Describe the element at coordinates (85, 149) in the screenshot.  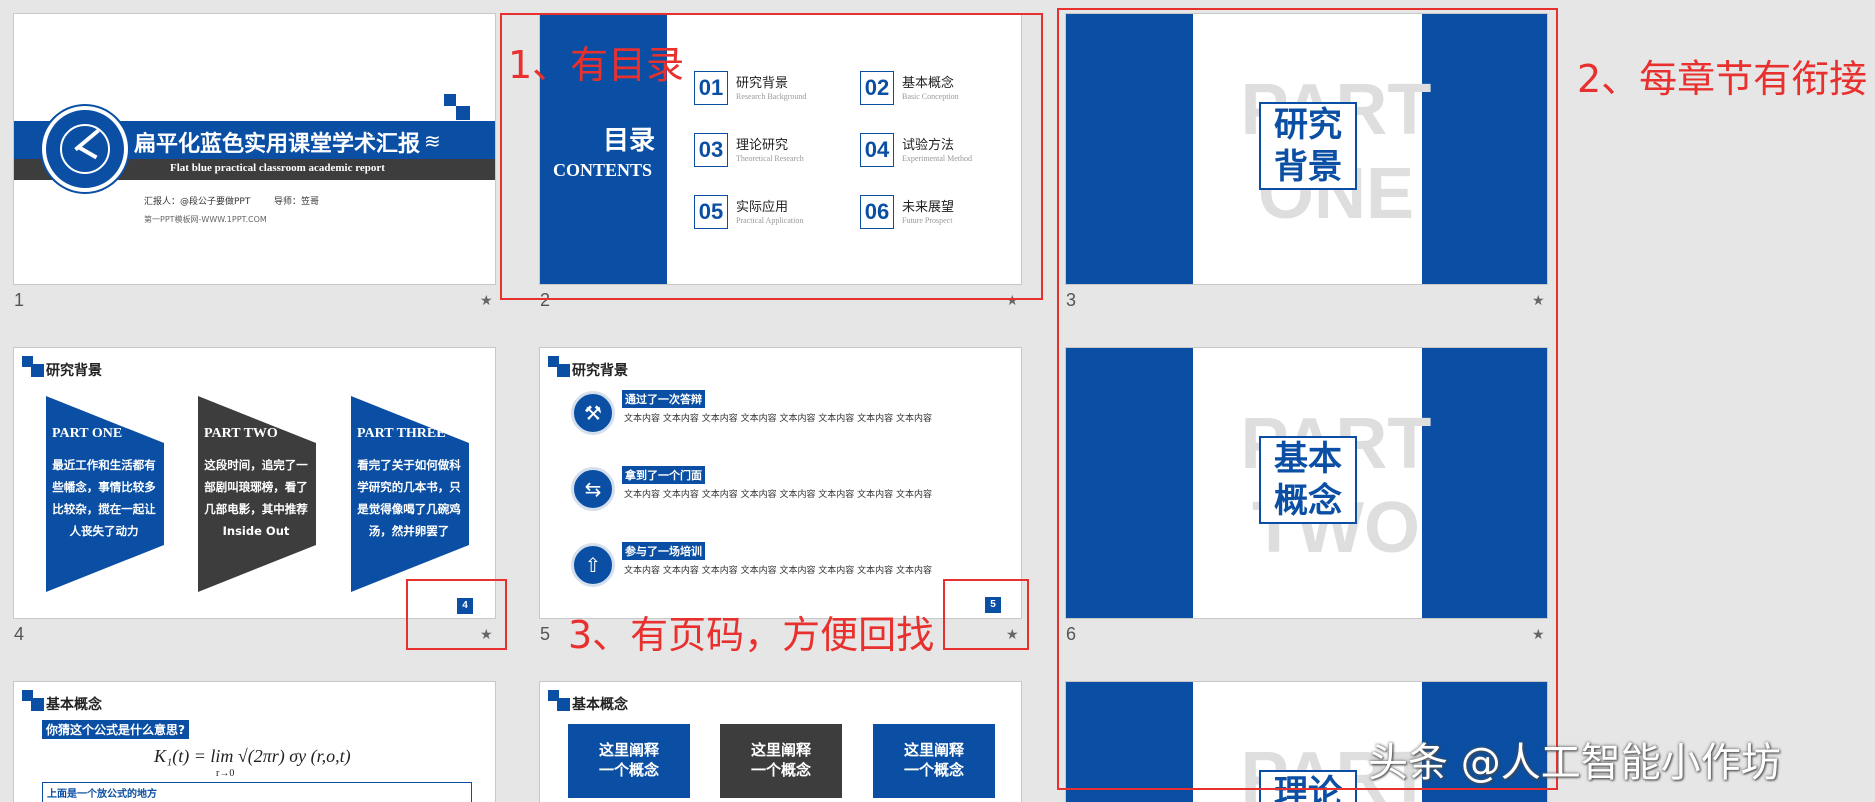
I see `university-logo` at that location.